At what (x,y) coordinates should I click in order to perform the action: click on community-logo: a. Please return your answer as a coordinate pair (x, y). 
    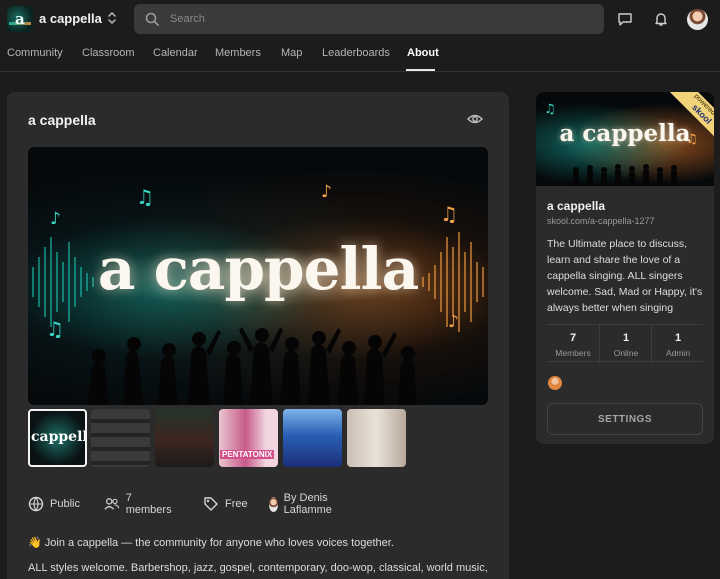
    Looking at the image, I should click on (20, 19).